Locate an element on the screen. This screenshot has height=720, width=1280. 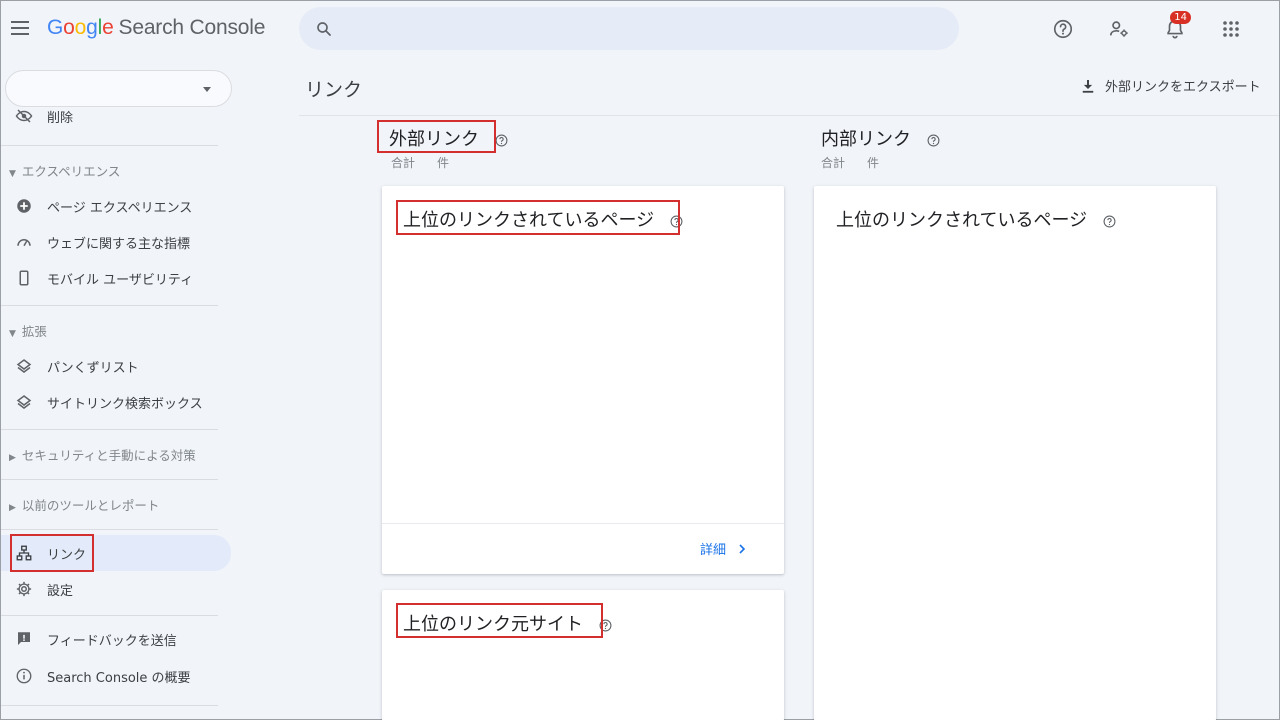
export-external-links-button: 外部リンクをエクスポート is located at coordinates (1170, 85).